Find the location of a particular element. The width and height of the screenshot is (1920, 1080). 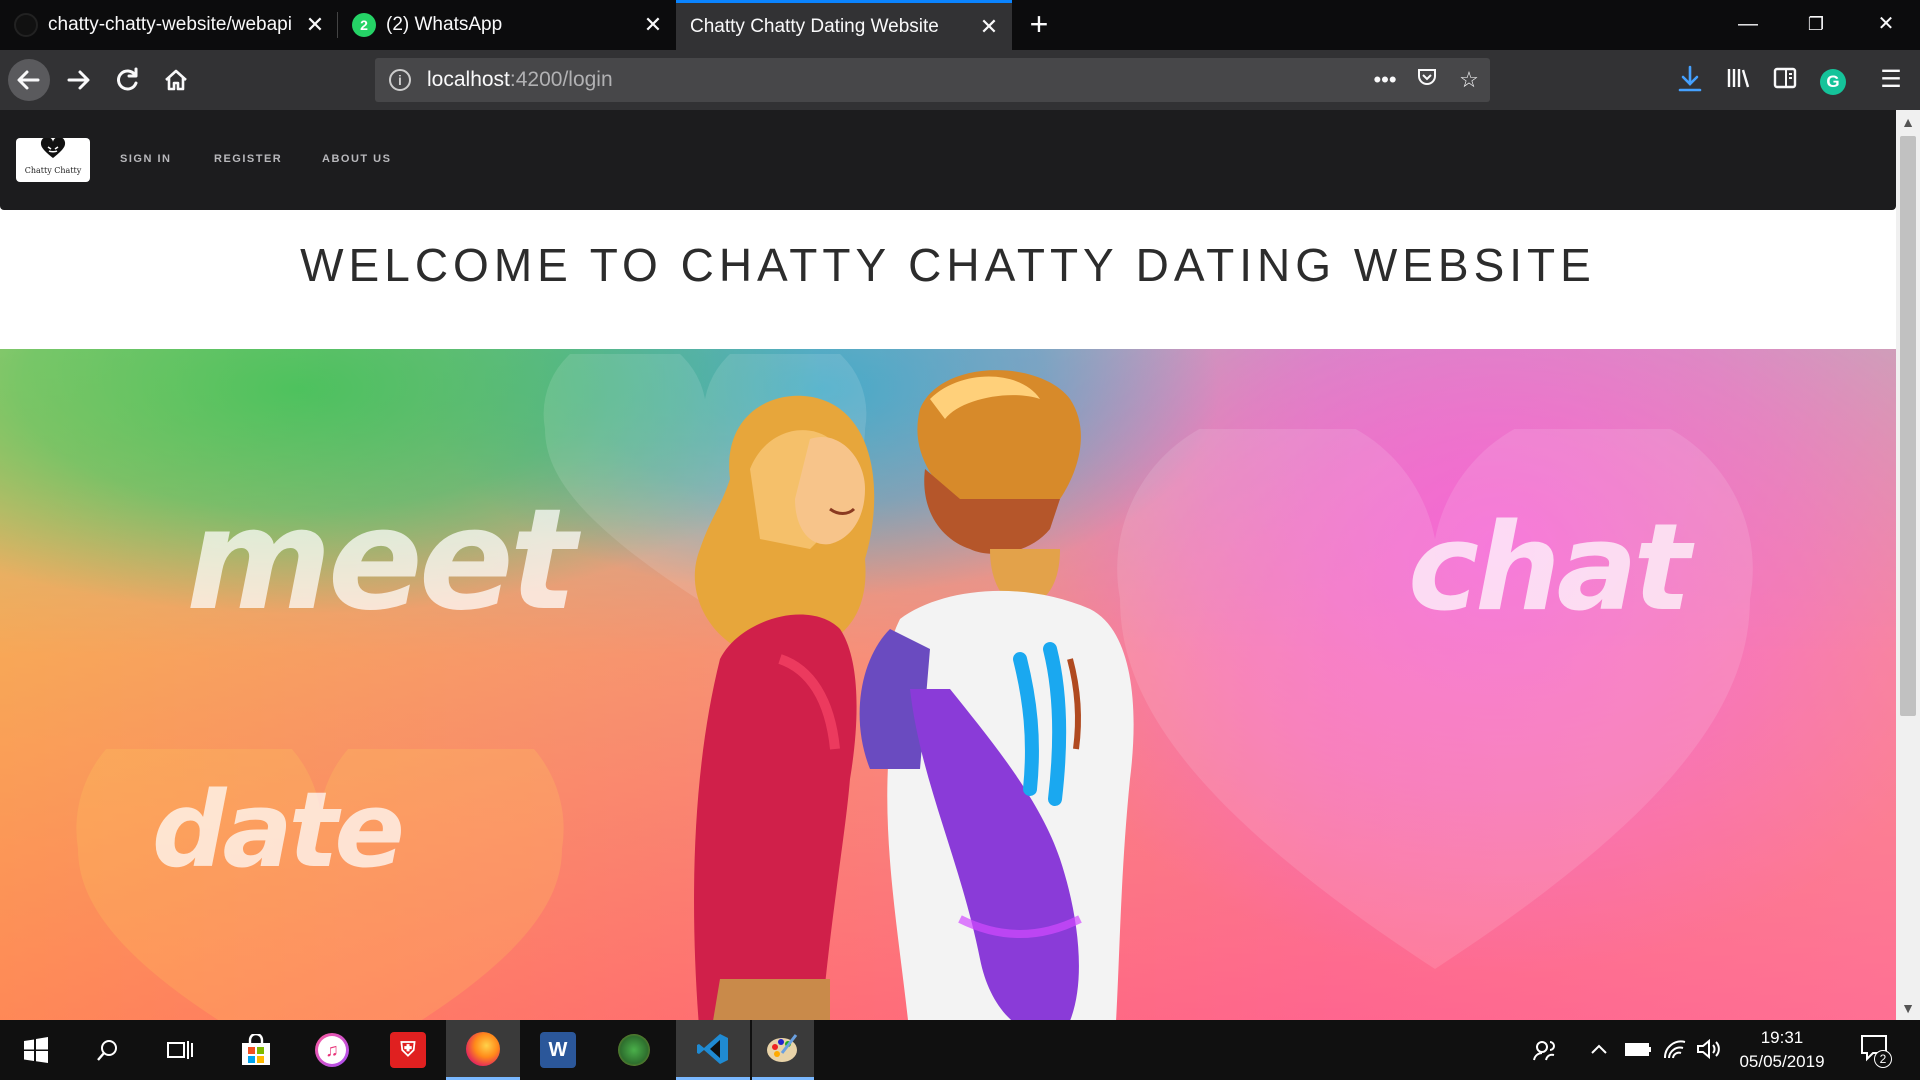

windows-taskbar: ♫ ⛨ W 19:31 05/05/2019 2 is located at coordinates (960, 1050).